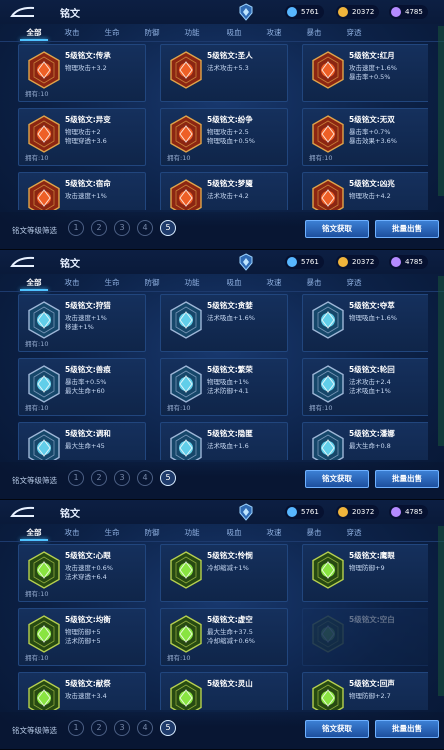  What do you see at coordinates (224, 323) in the screenshot?
I see `inscription-card: 5级铭文:贪婪 法术吸血+1.6%` at bounding box center [224, 323].